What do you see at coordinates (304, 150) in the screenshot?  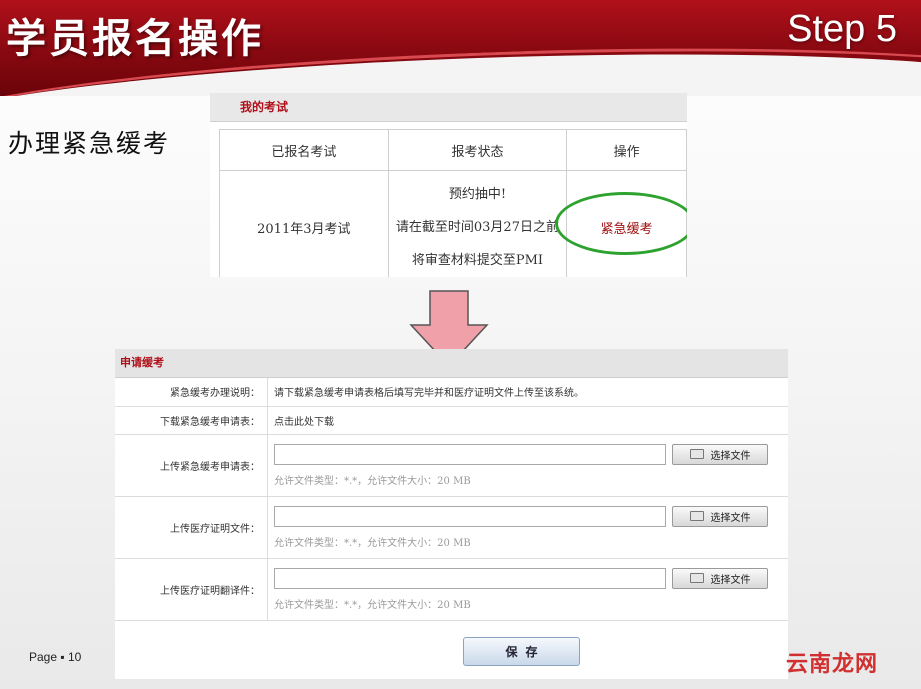 I see `column-header-exam: 已报名考试` at bounding box center [304, 150].